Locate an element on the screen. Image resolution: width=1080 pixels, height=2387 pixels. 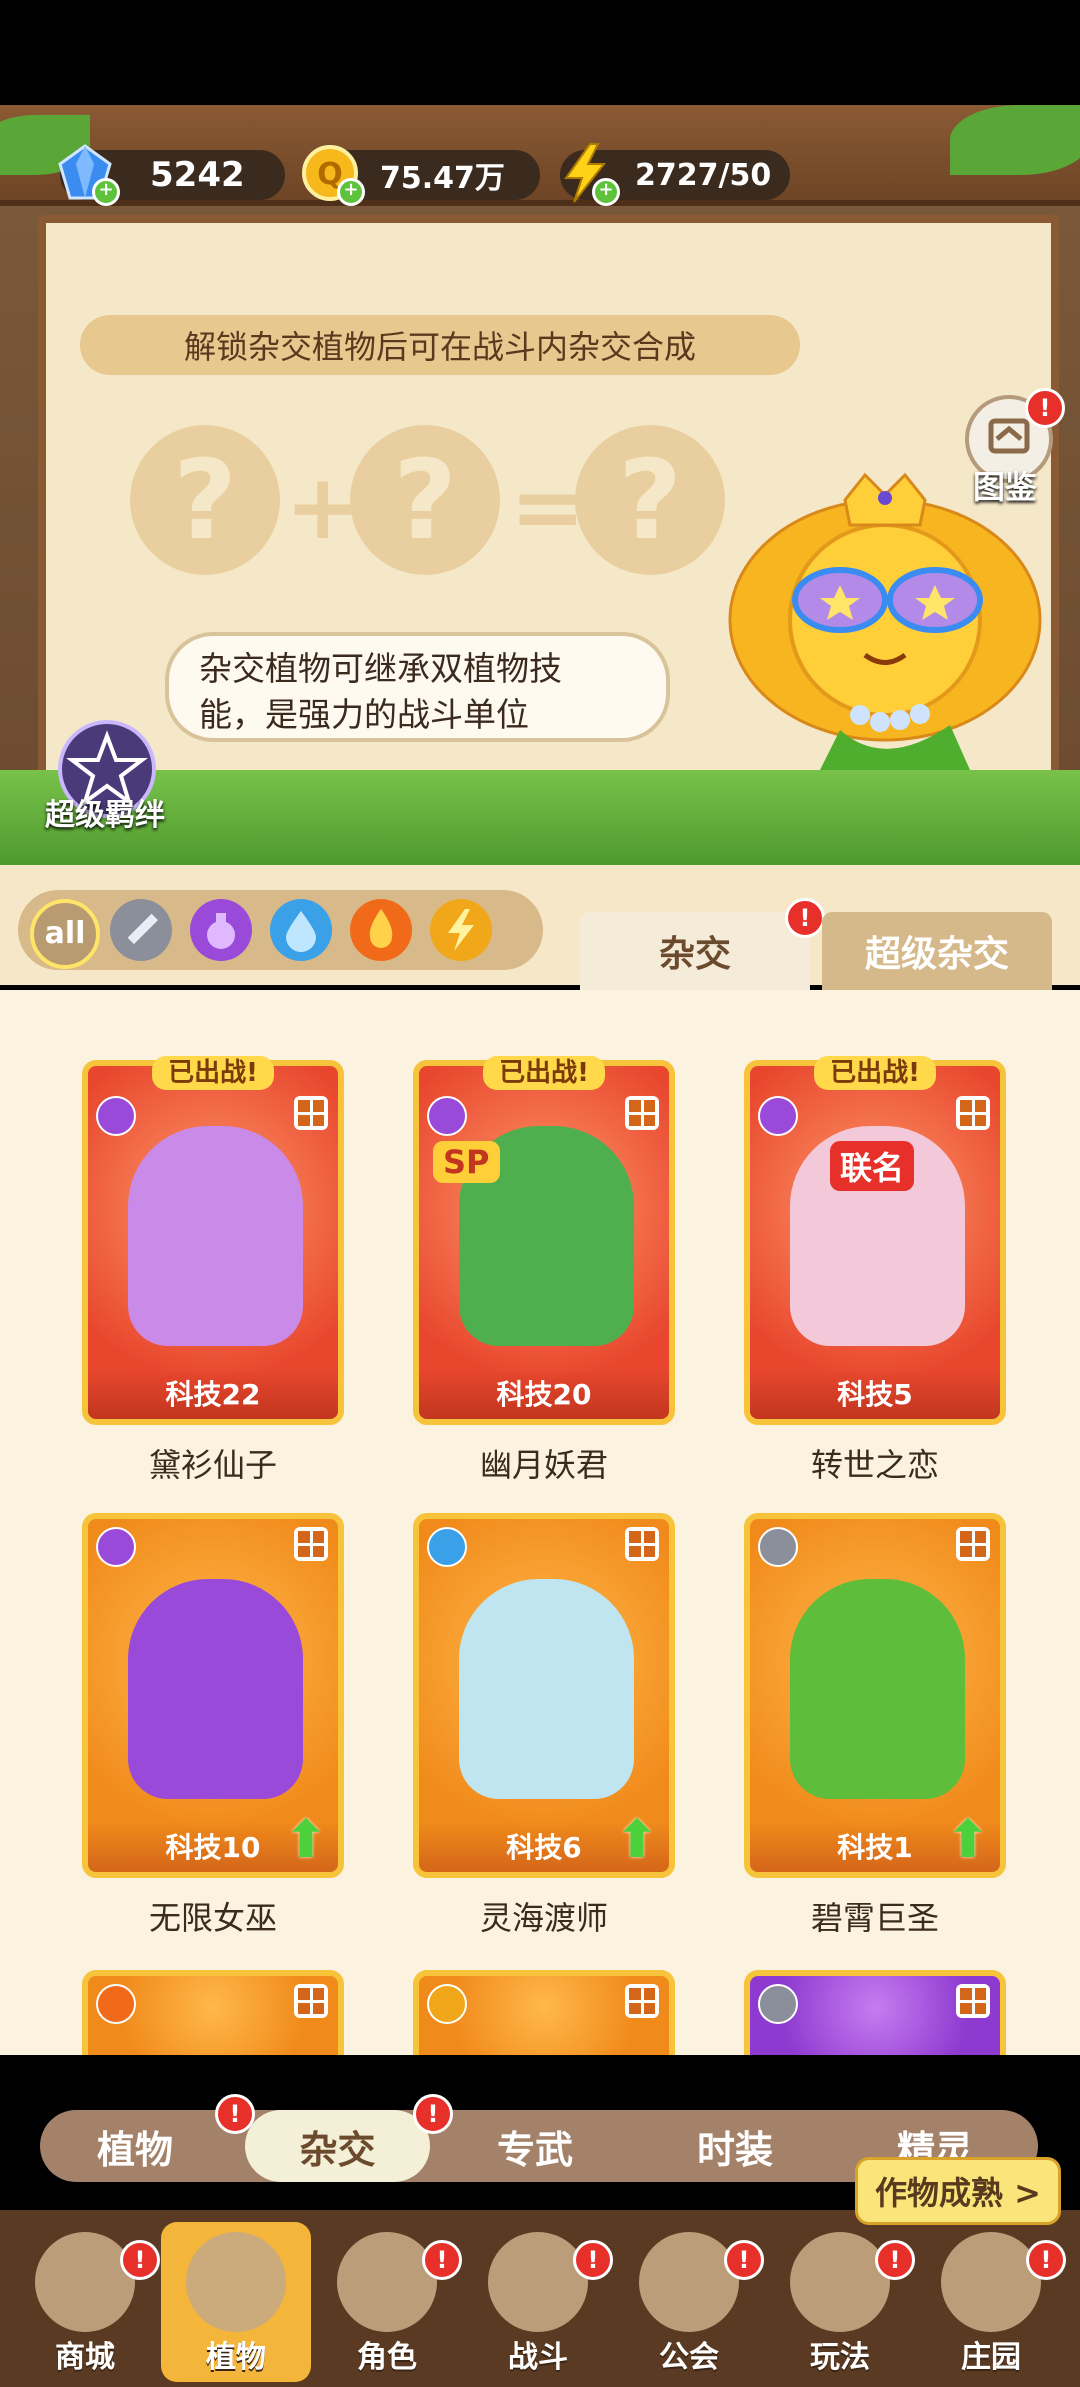
energy-value: 2727/50 is located at coordinates (703, 175).